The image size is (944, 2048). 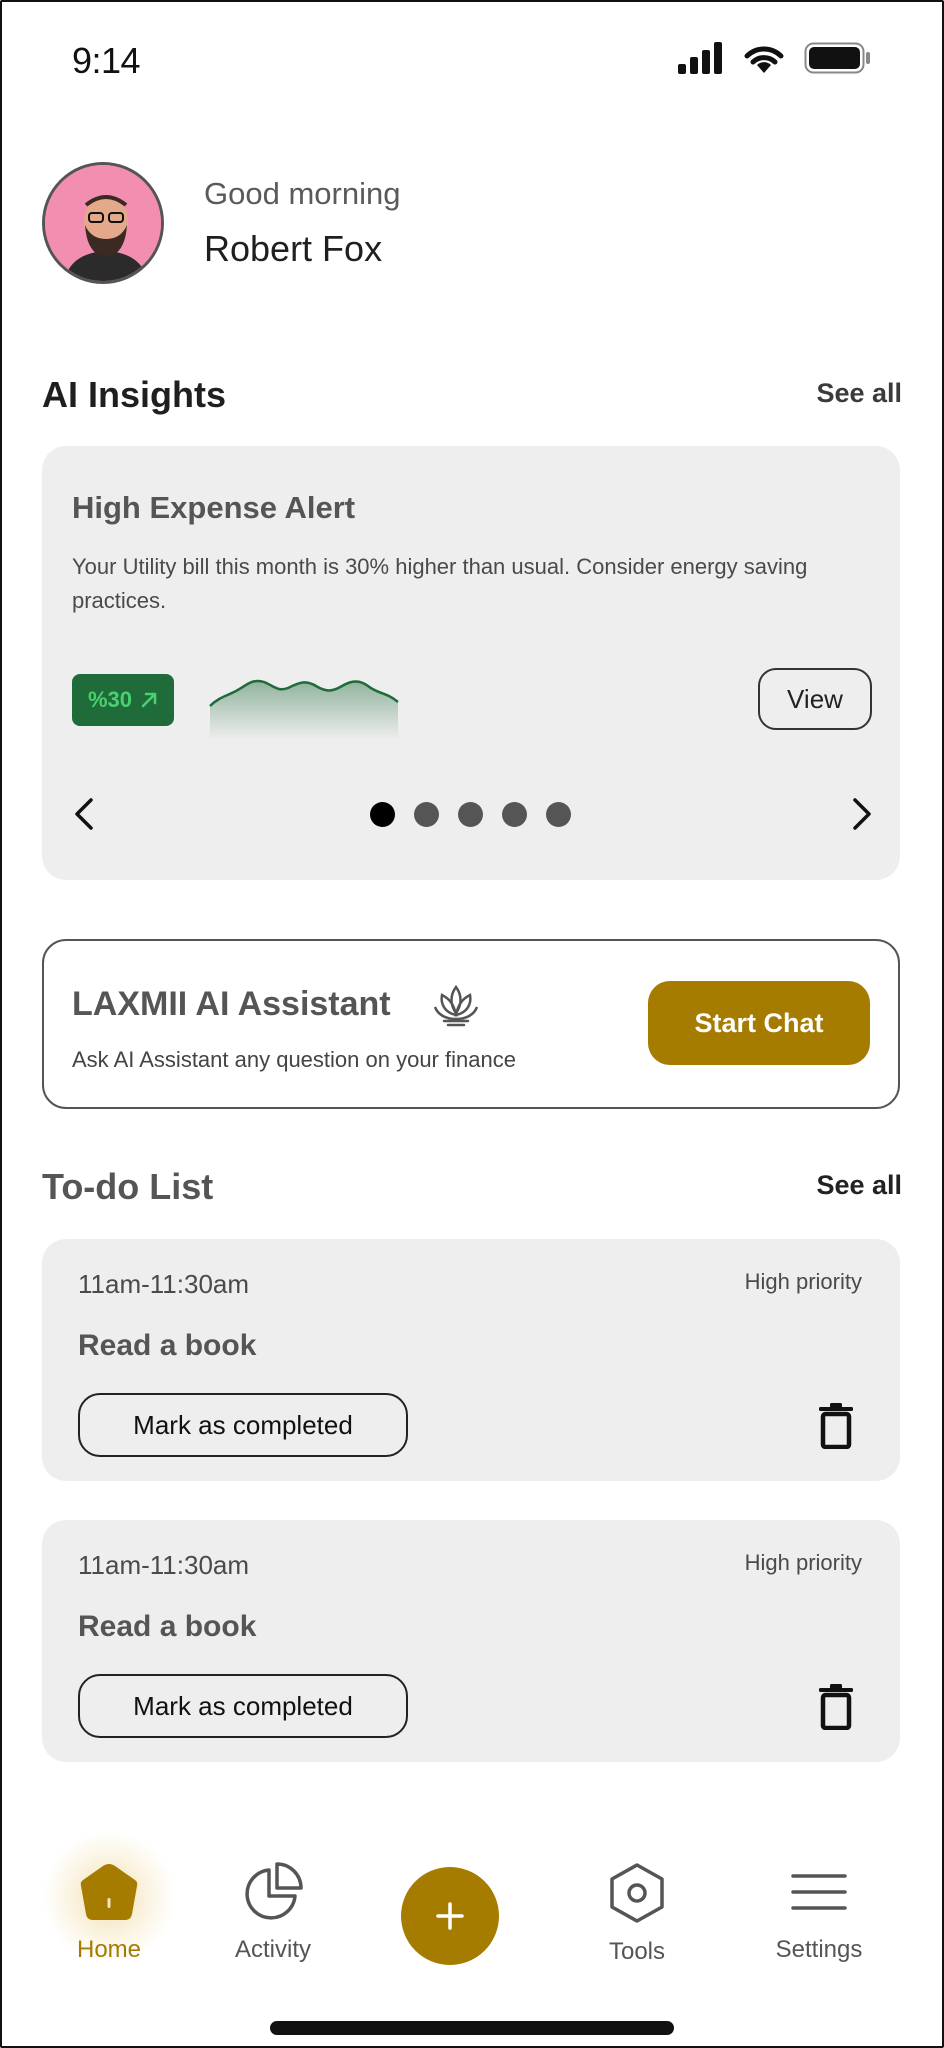 What do you see at coordinates (819, 1949) in the screenshot?
I see `tab-label: Settings` at bounding box center [819, 1949].